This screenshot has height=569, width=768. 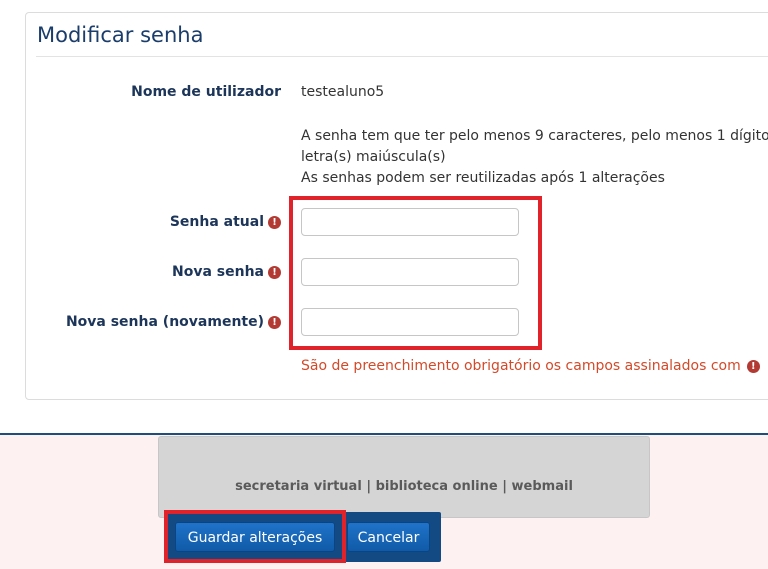 What do you see at coordinates (120, 35) in the screenshot?
I see `page-title: Modificar senha` at bounding box center [120, 35].